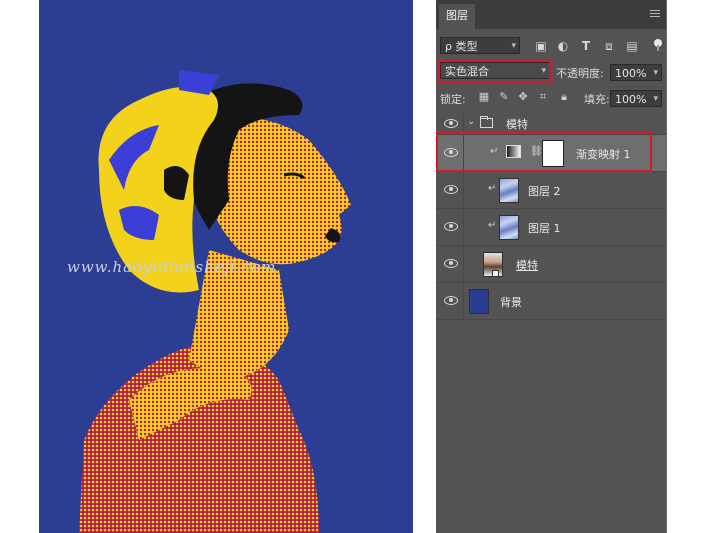  What do you see at coordinates (580, 73) in the screenshot?
I see `opacity-label: 不透明度:` at bounding box center [580, 73].